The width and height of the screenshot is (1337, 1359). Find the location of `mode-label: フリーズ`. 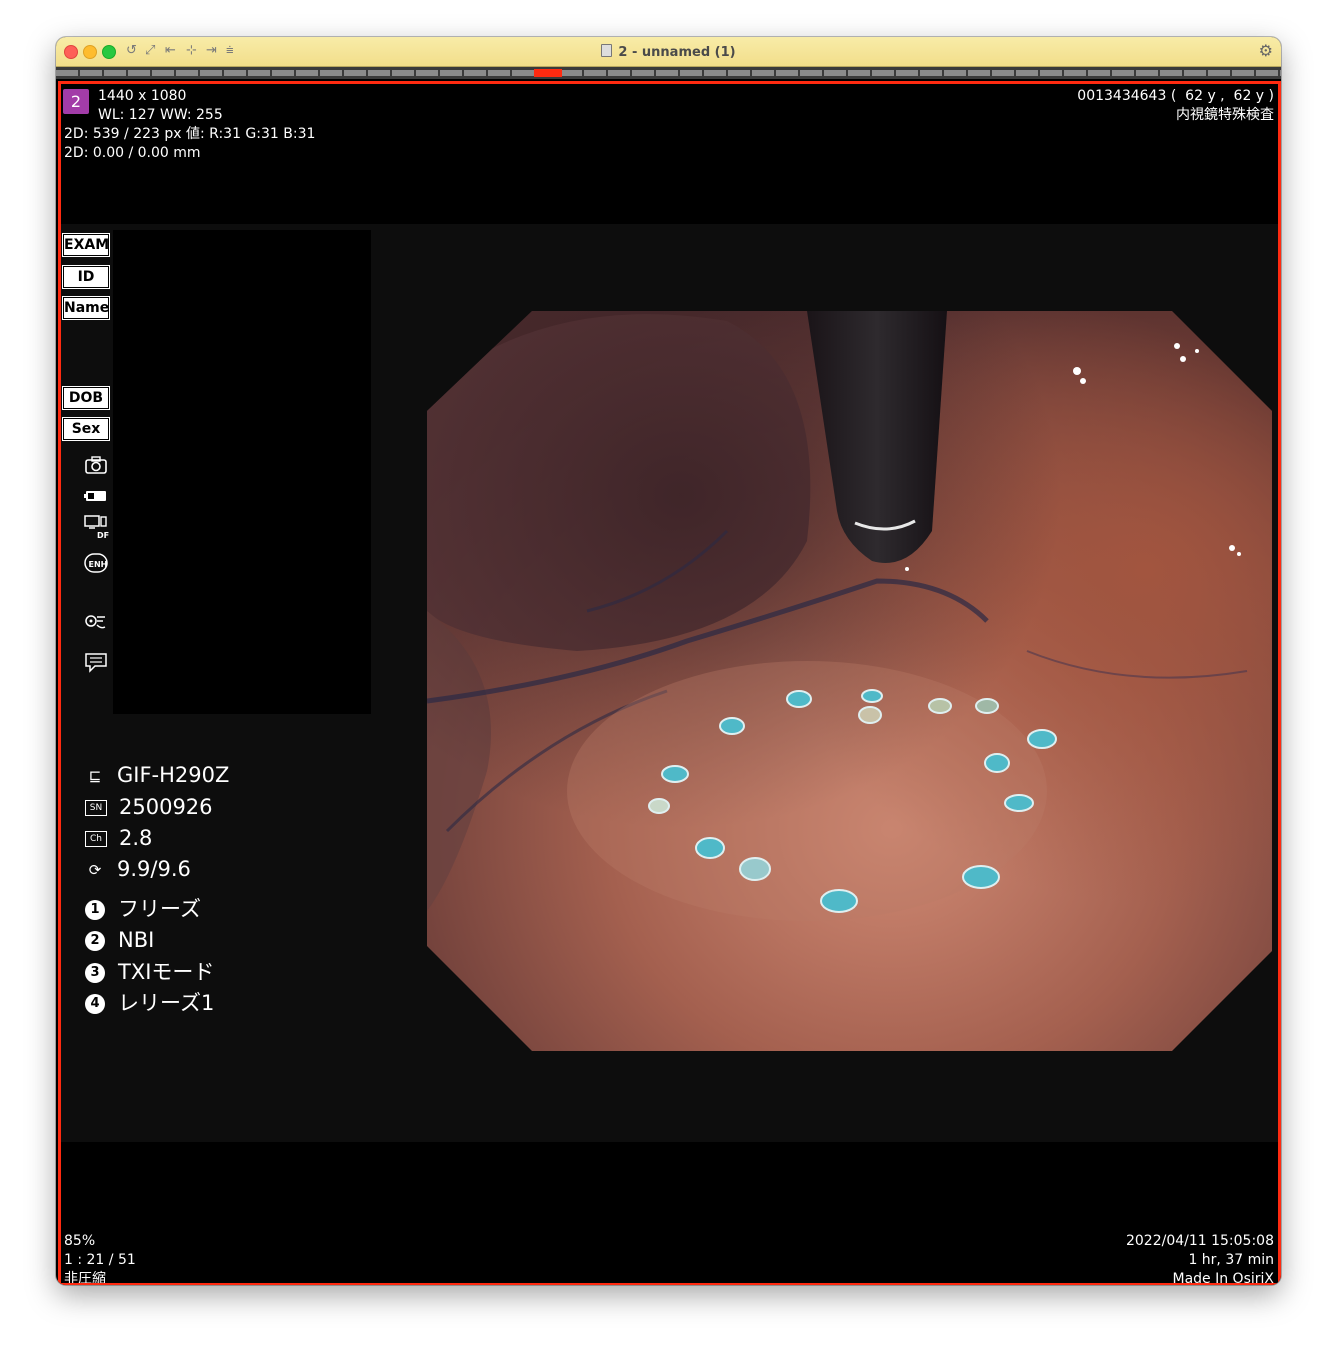

mode-label: フリーズ is located at coordinates (159, 909).